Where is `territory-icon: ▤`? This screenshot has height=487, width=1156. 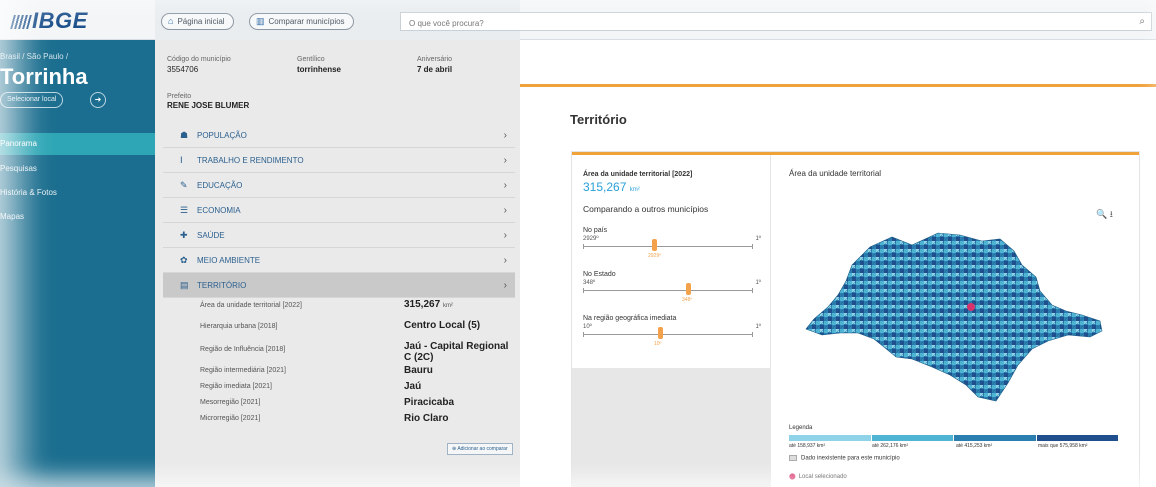
territory-icon: ▤ is located at coordinates (184, 285).